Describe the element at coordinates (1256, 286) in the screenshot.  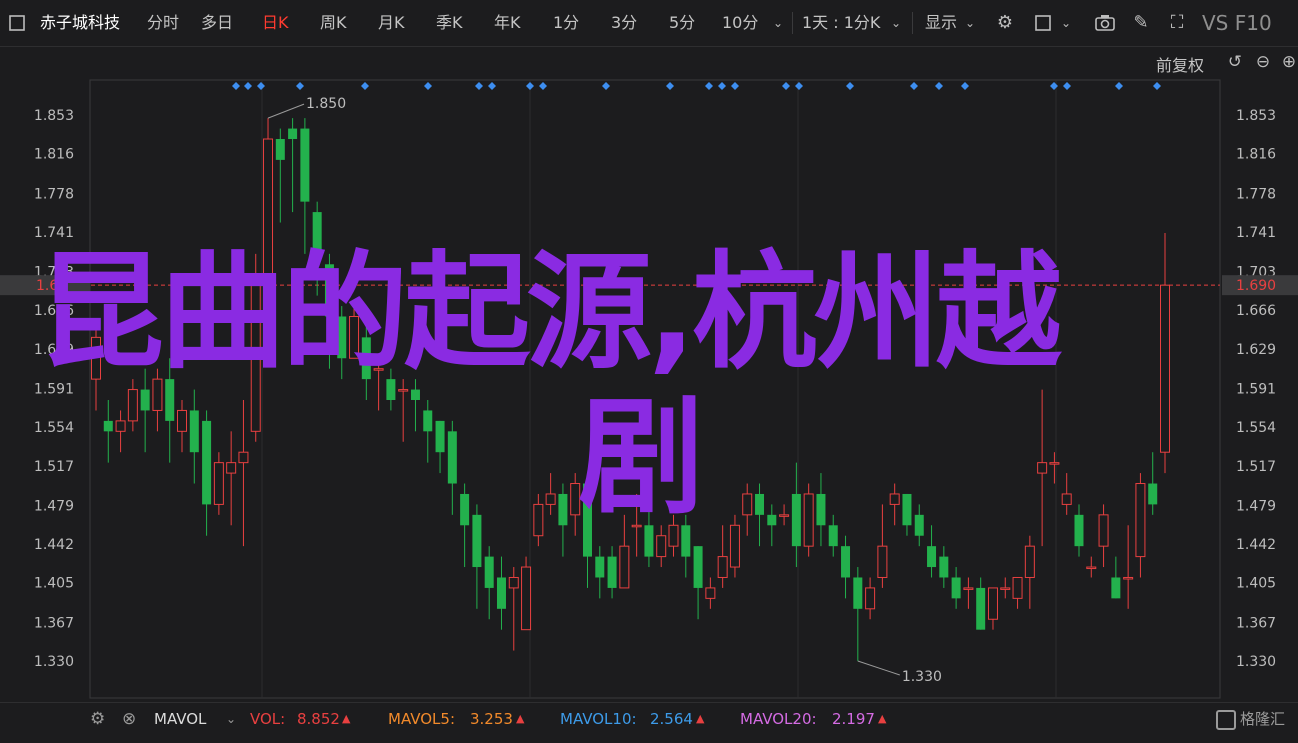
I see `current-price-label-right: 1.690` at that location.